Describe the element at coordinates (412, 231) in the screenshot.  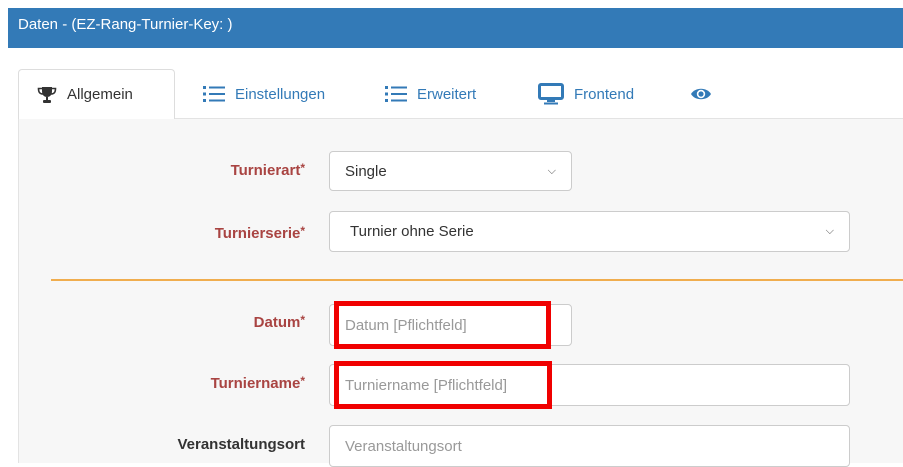
I see `turnierserie-value: Turnier ohne Serie` at that location.